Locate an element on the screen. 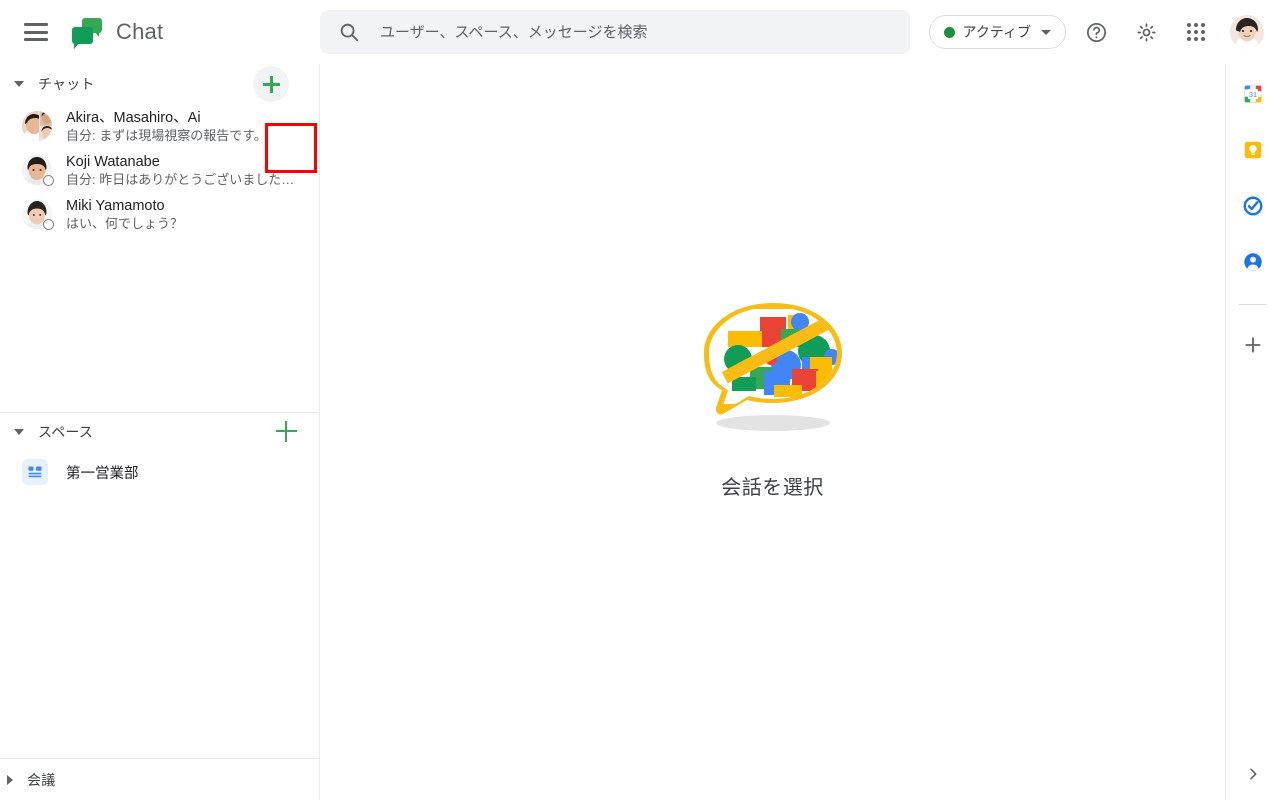 This screenshot has height=800, width=1280. google-keep-icon is located at coordinates (1253, 150).